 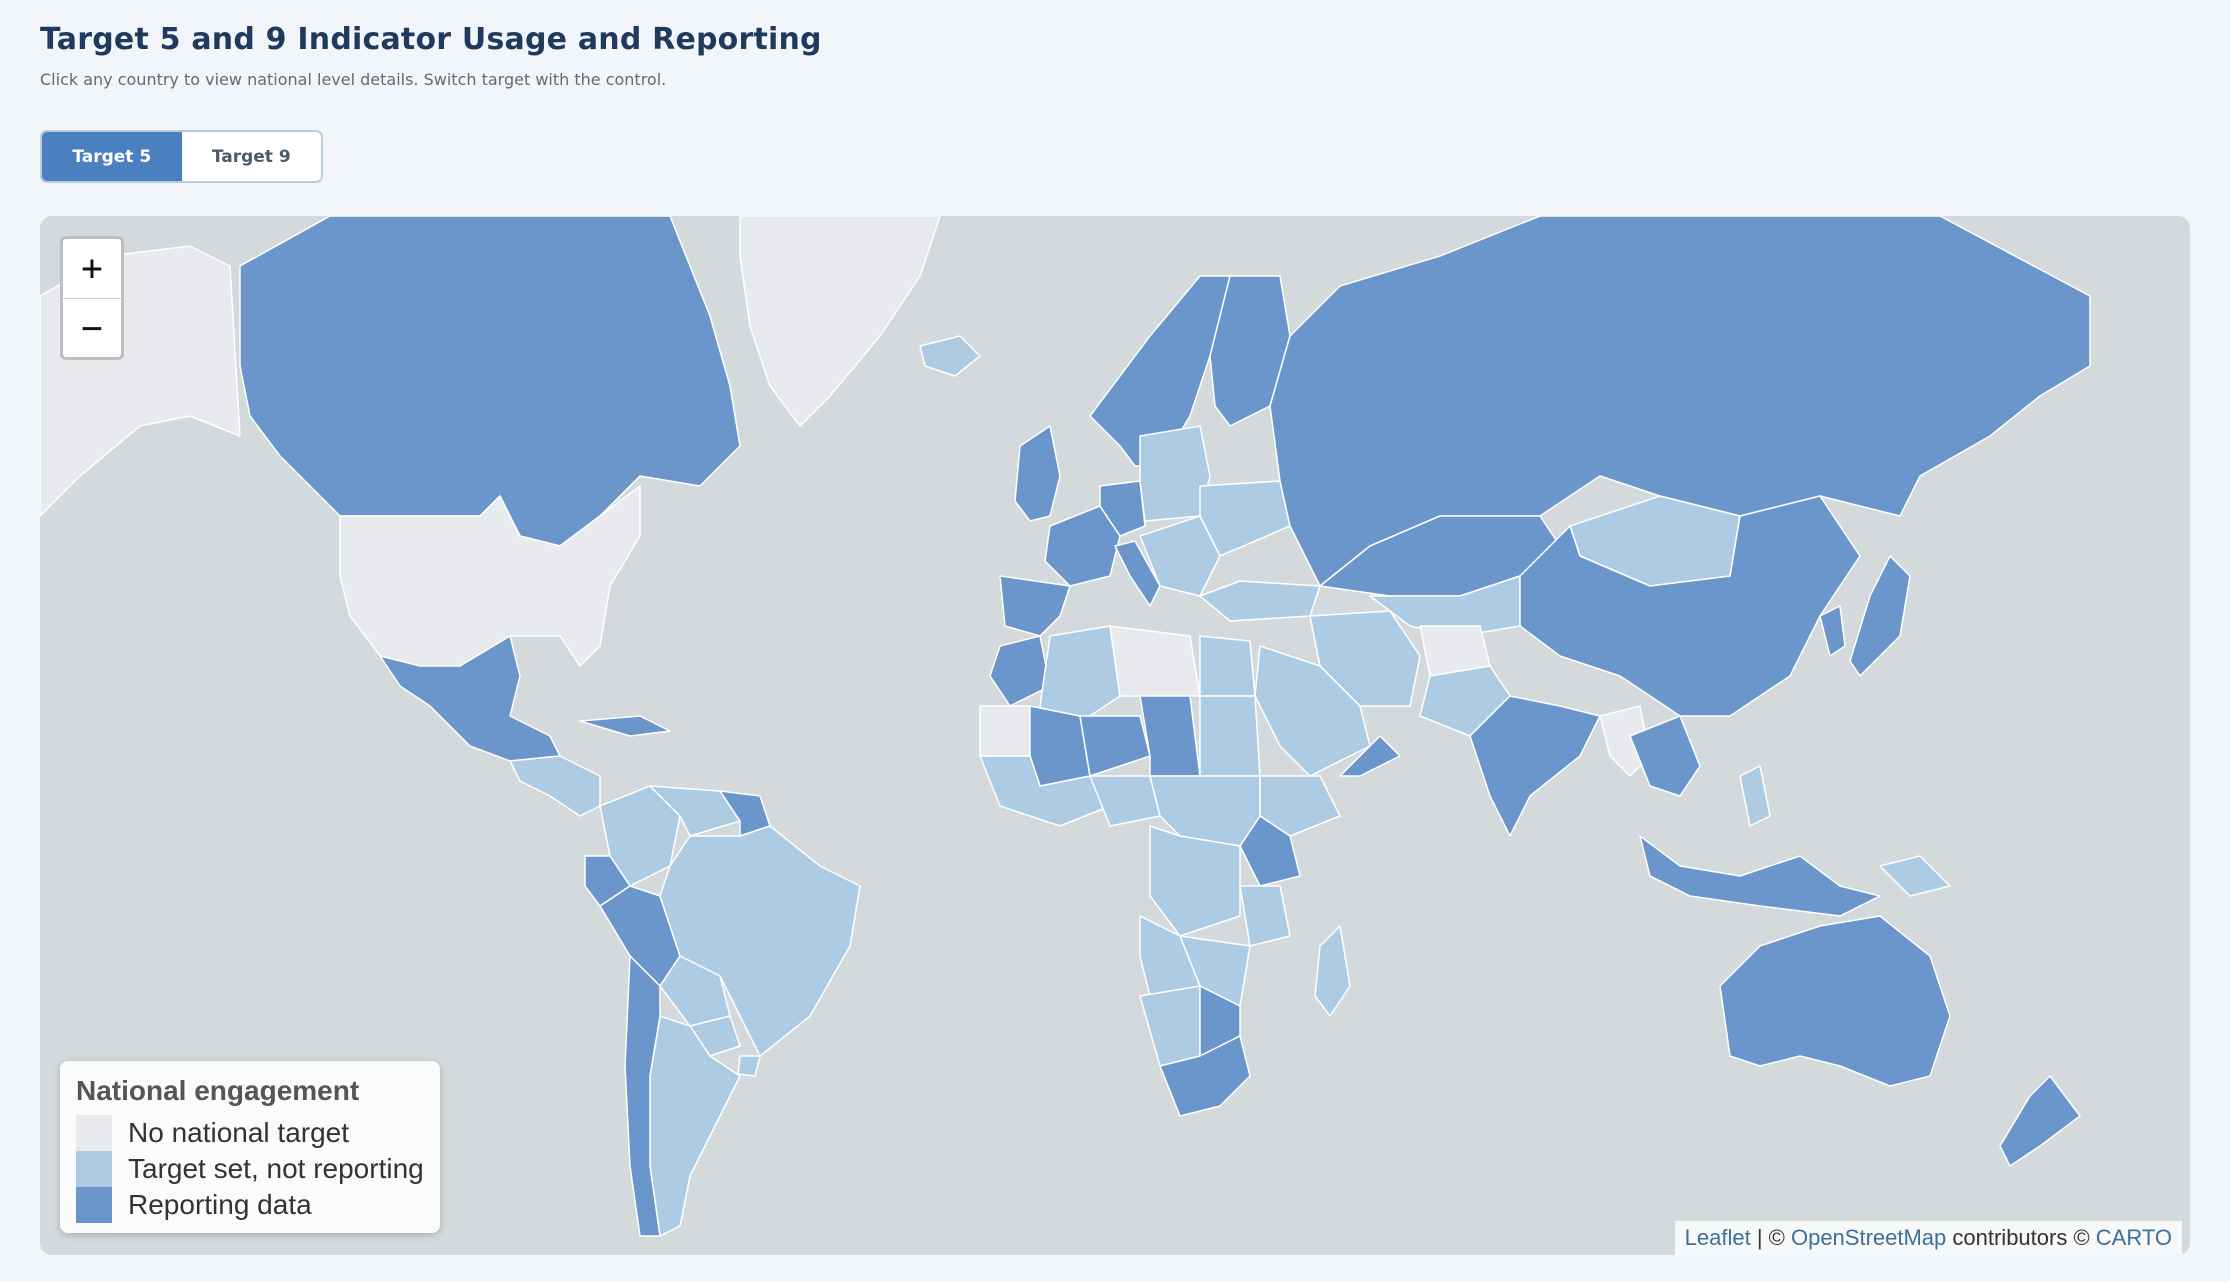 What do you see at coordinates (1125, 801) in the screenshot?
I see `country-nigeria` at bounding box center [1125, 801].